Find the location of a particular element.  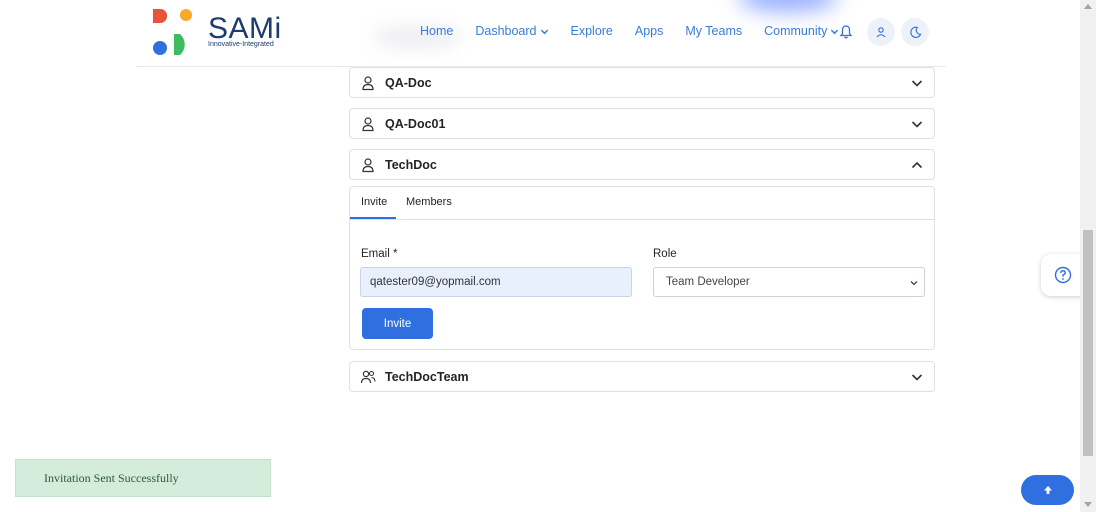

page-scrollbar is located at coordinates (1088, 256).